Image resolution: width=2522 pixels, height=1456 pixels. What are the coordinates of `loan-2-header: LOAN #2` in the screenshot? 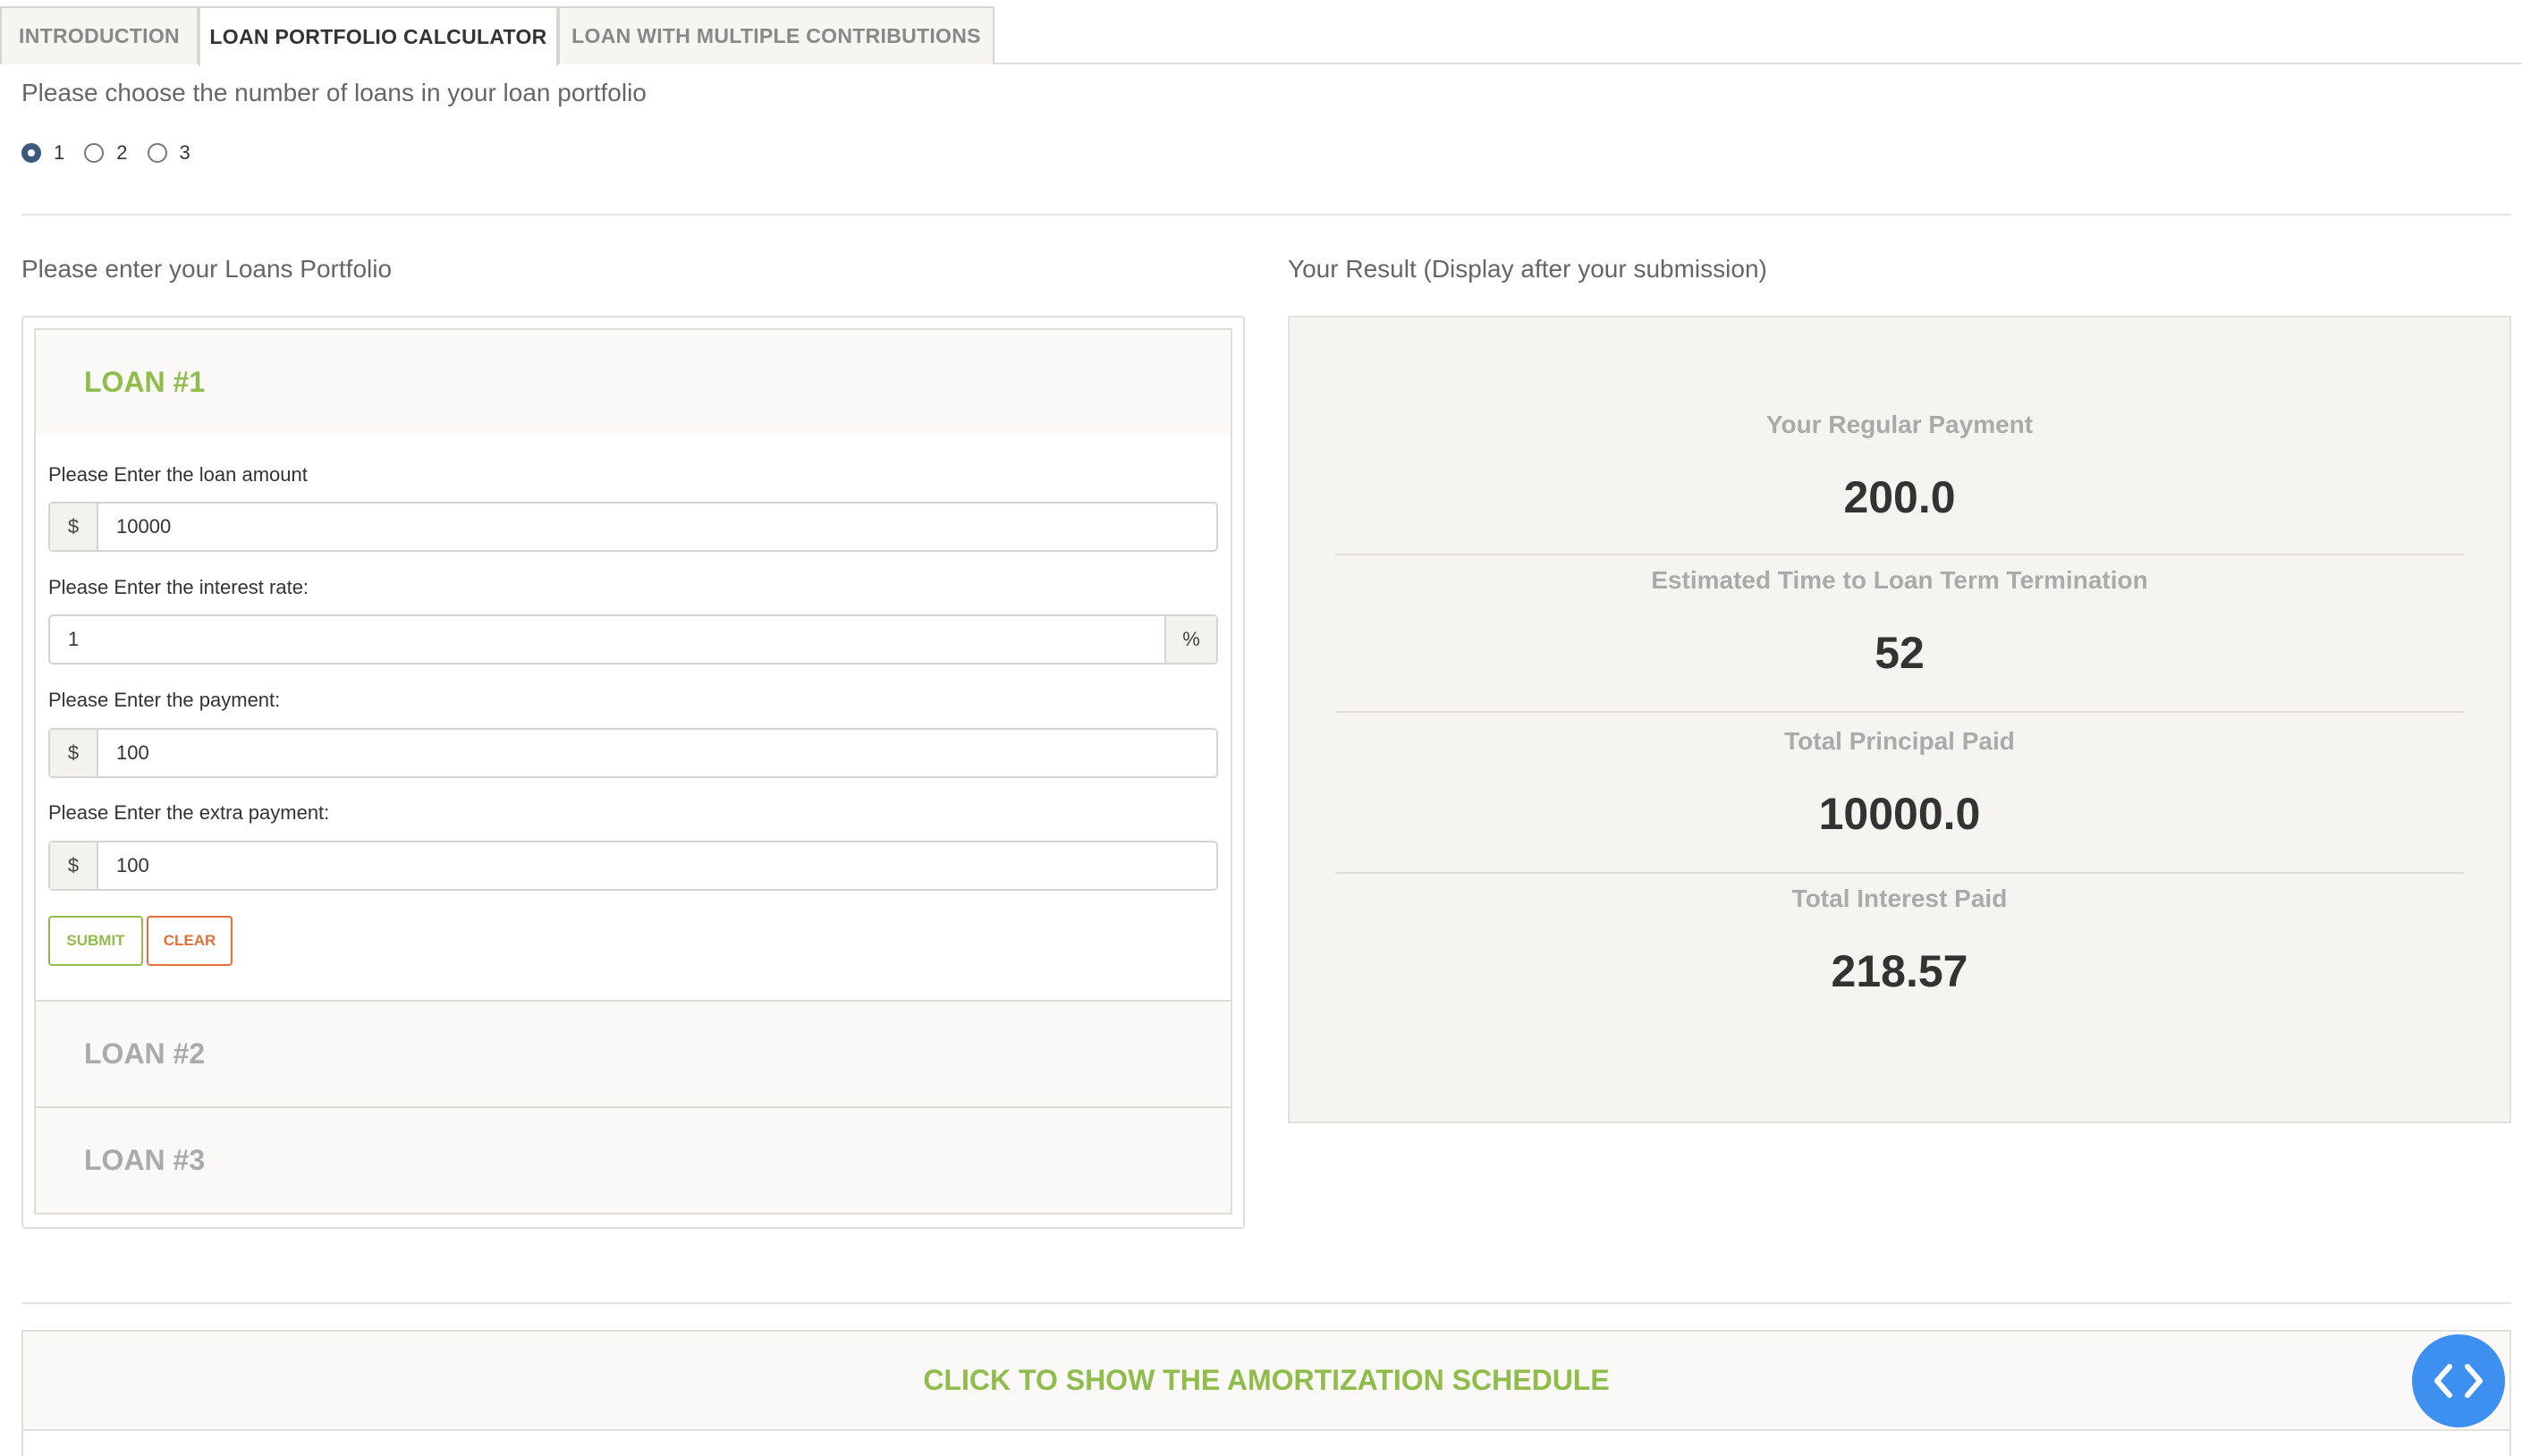 It's located at (633, 1054).